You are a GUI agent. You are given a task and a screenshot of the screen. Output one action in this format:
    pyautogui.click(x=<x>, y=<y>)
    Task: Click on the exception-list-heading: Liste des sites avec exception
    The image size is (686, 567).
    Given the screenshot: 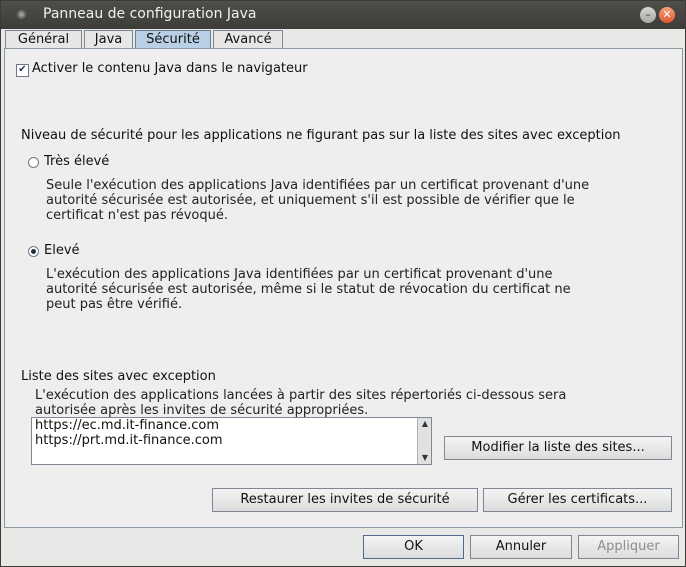 What is the action you would take?
    pyautogui.click(x=118, y=376)
    